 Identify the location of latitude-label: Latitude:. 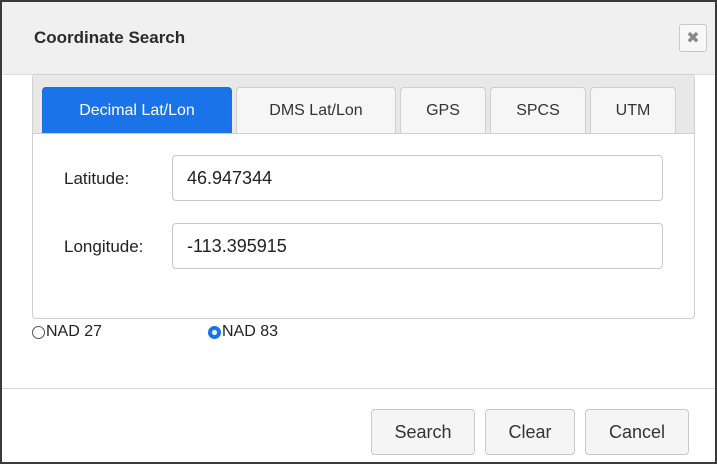
(97, 178).